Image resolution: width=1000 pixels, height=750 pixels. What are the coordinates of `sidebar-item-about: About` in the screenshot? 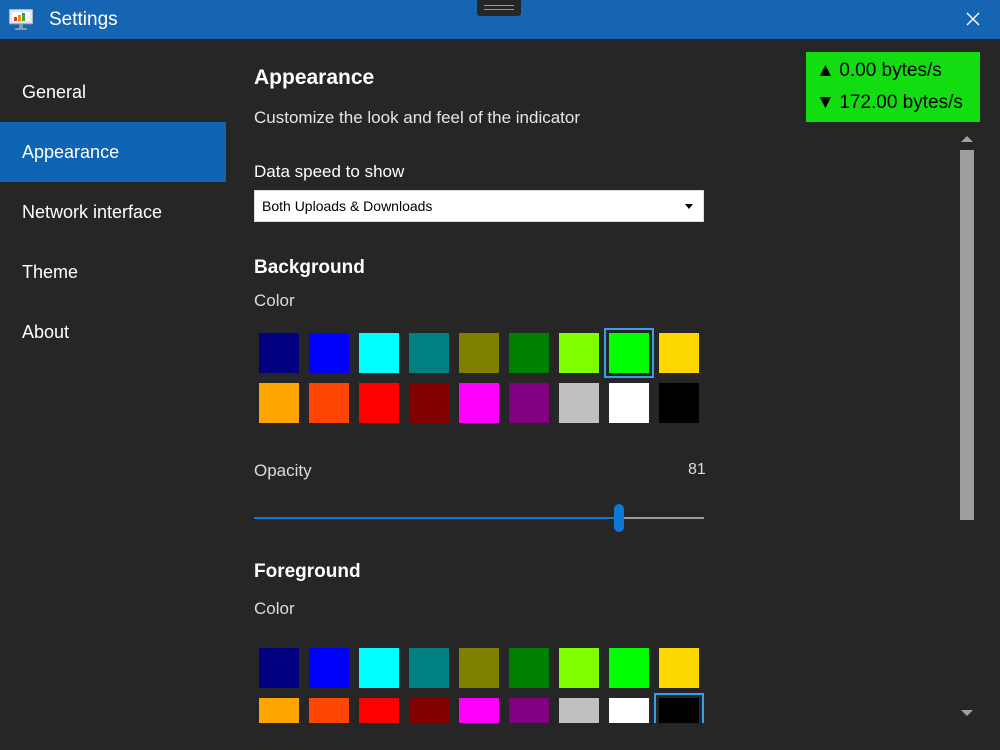 It's located at (113, 332).